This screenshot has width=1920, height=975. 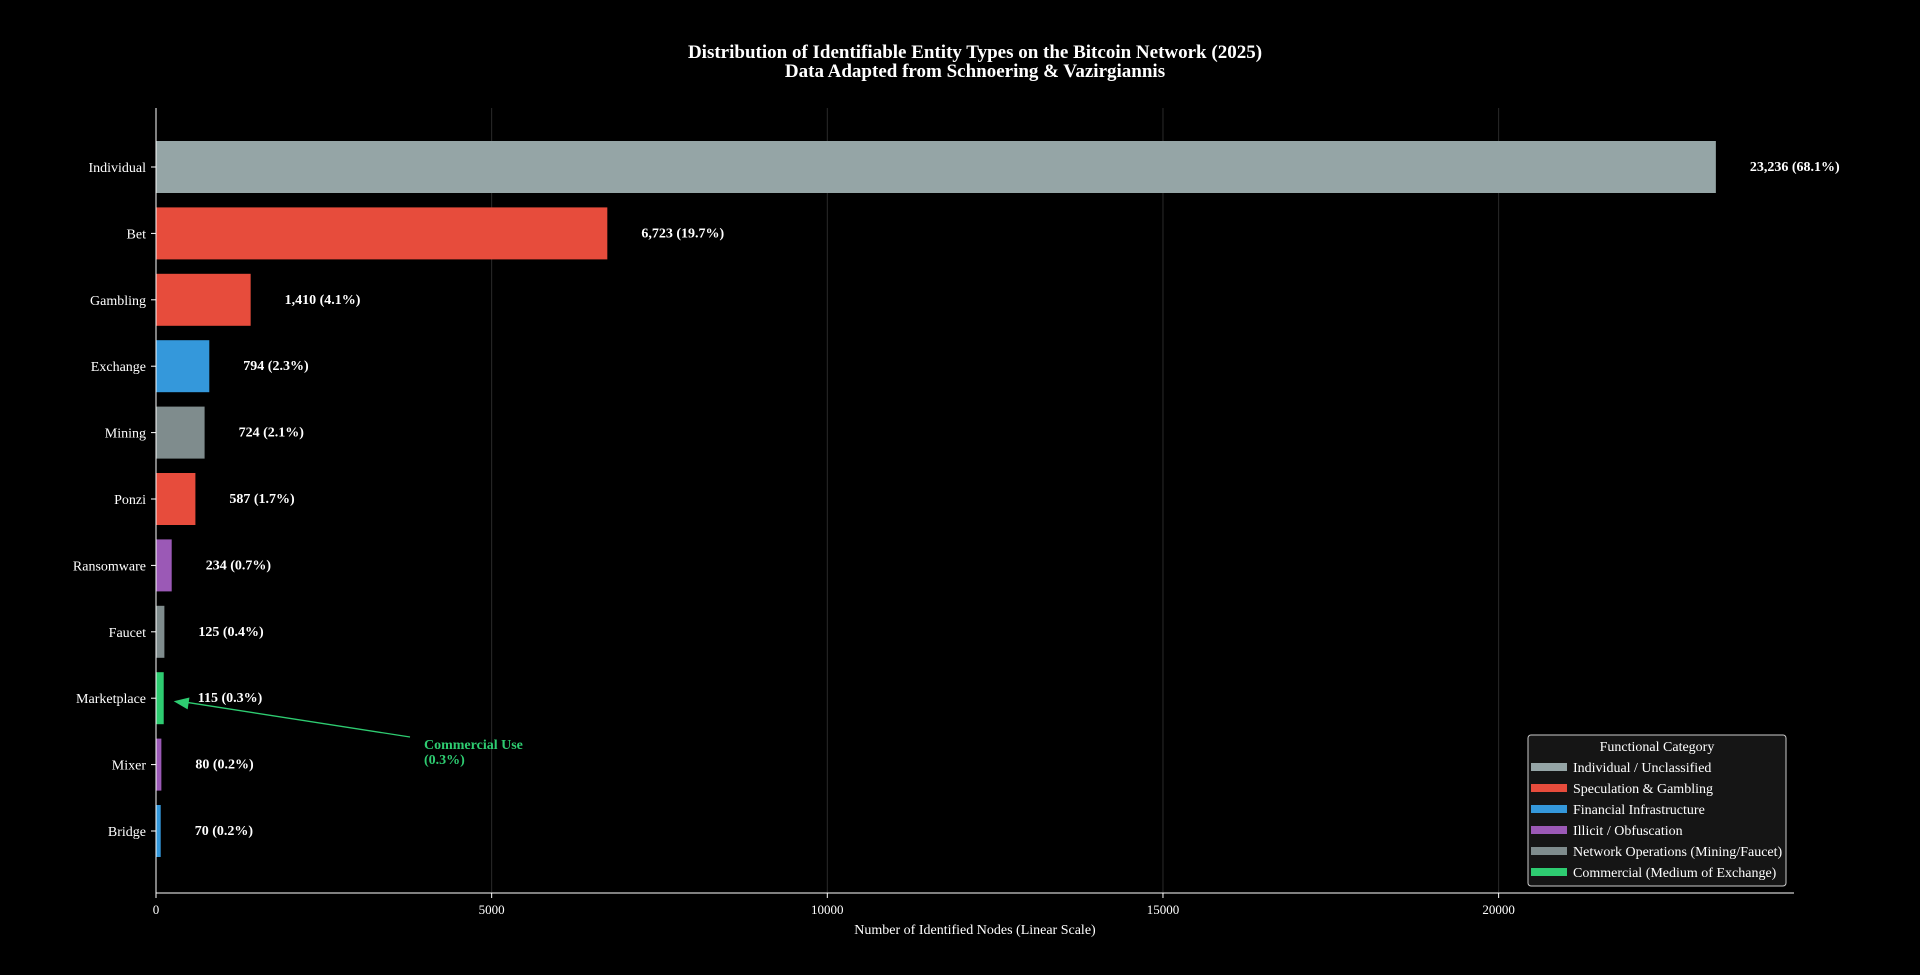 I want to click on legend-item-label: Individual / Unclassified, so click(x=1642, y=768).